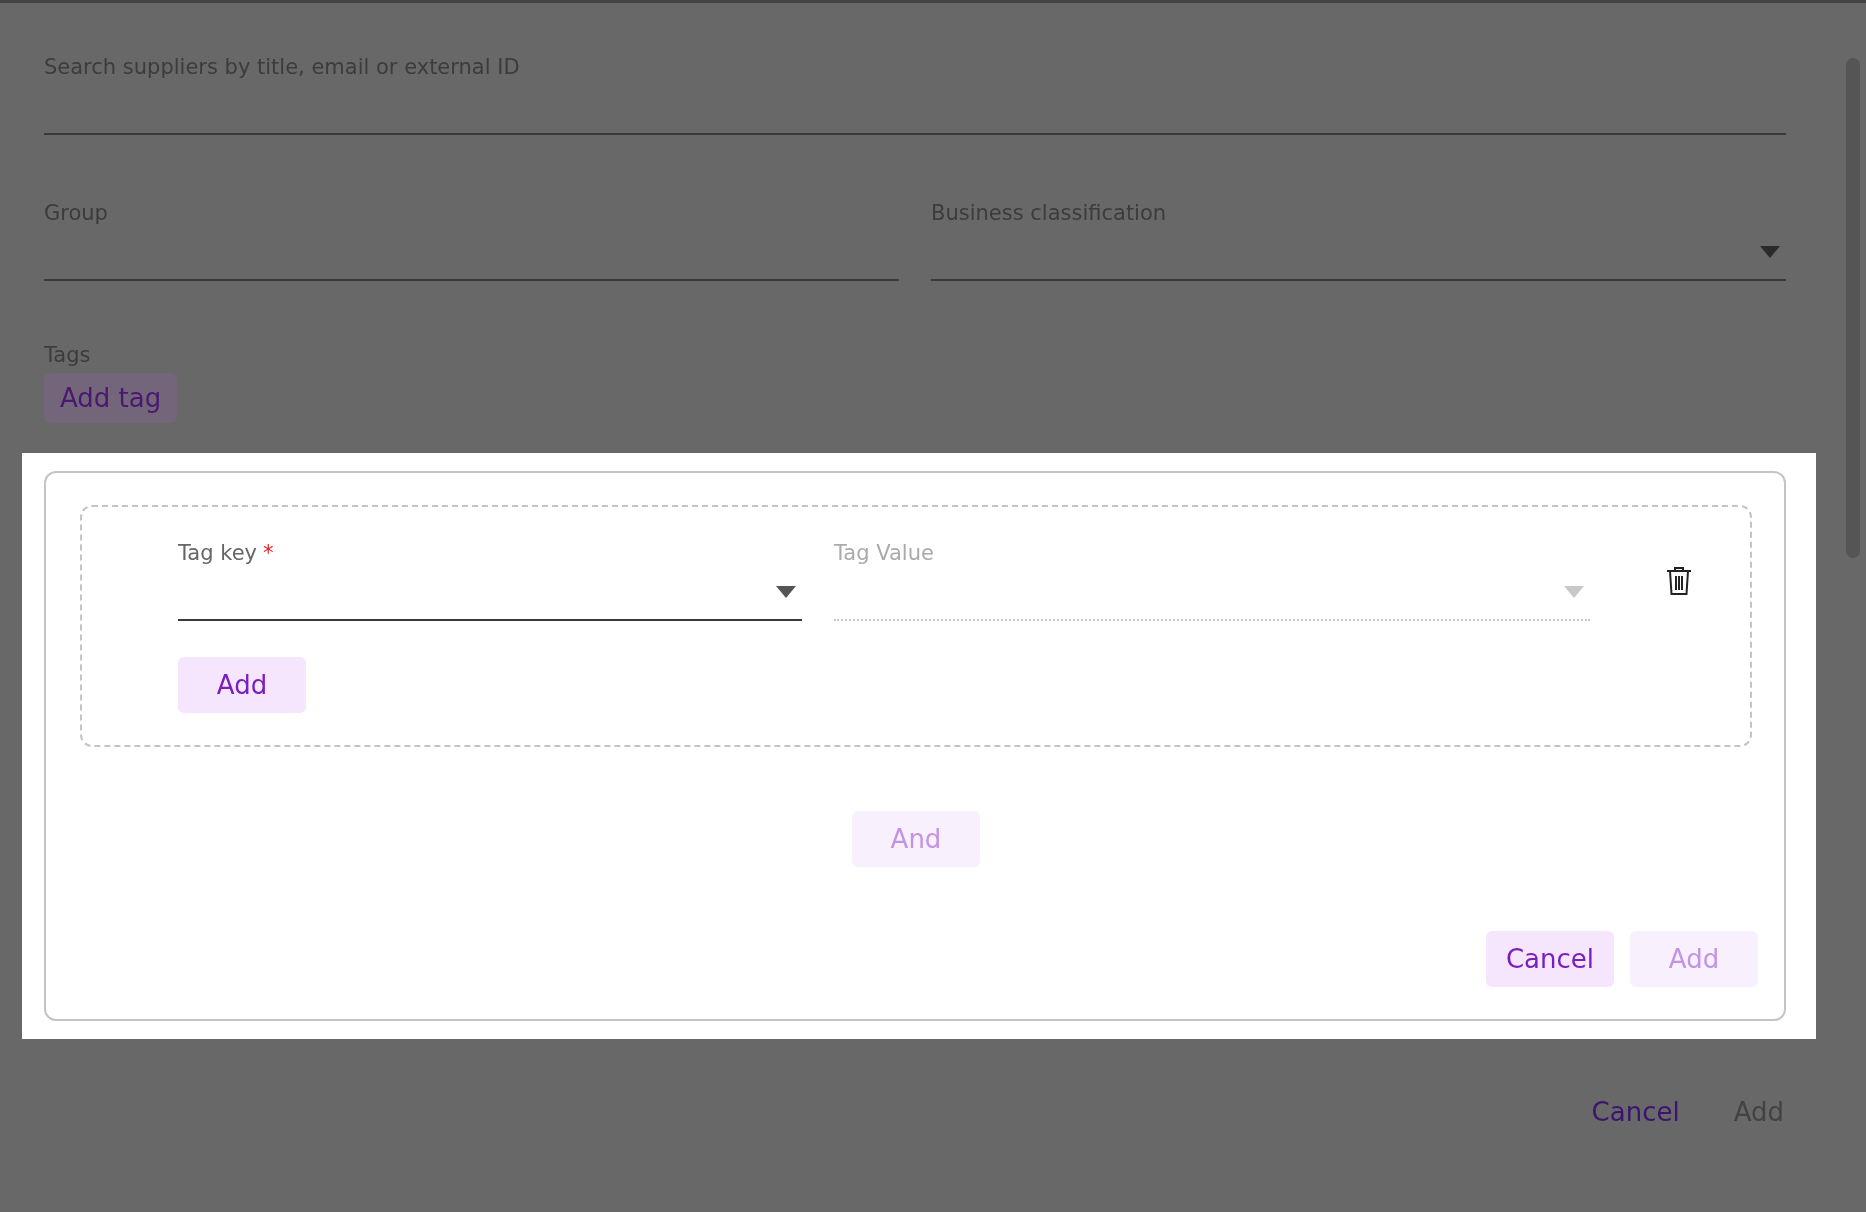 The height and width of the screenshot is (1212, 1866). I want to click on tag-value-label: Tag Value, so click(884, 553).